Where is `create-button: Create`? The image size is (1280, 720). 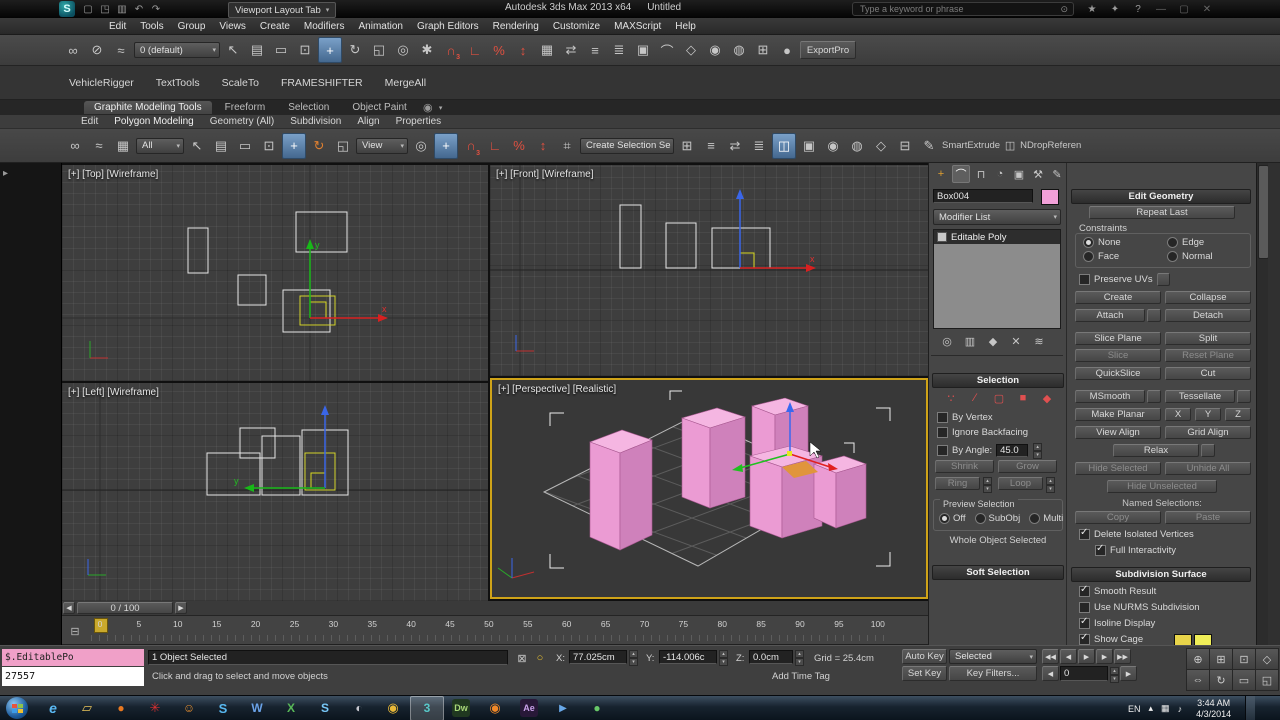
create-button: Create is located at coordinates (1118, 297).